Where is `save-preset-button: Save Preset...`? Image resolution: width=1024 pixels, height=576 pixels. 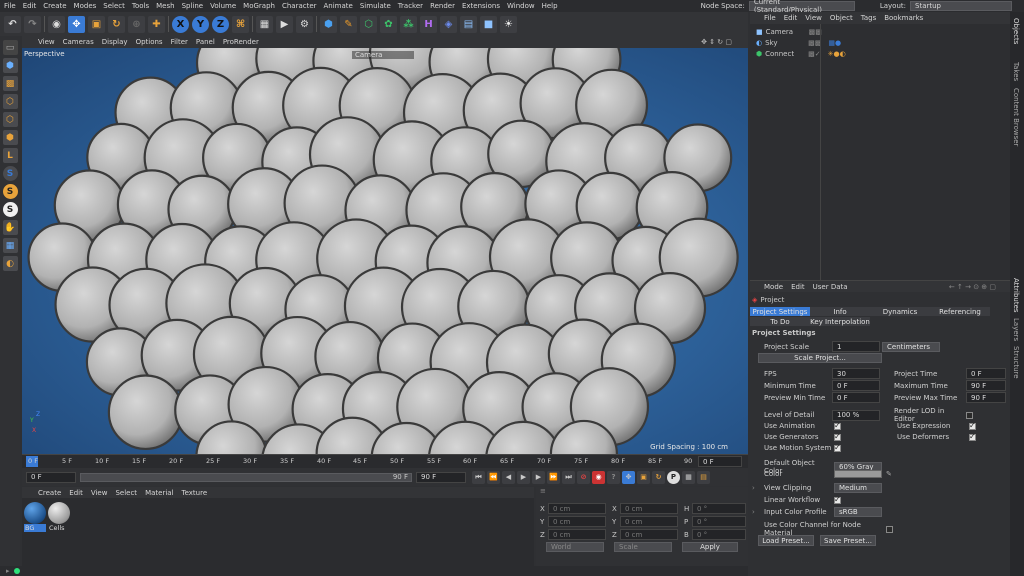 save-preset-button: Save Preset... is located at coordinates (848, 540).